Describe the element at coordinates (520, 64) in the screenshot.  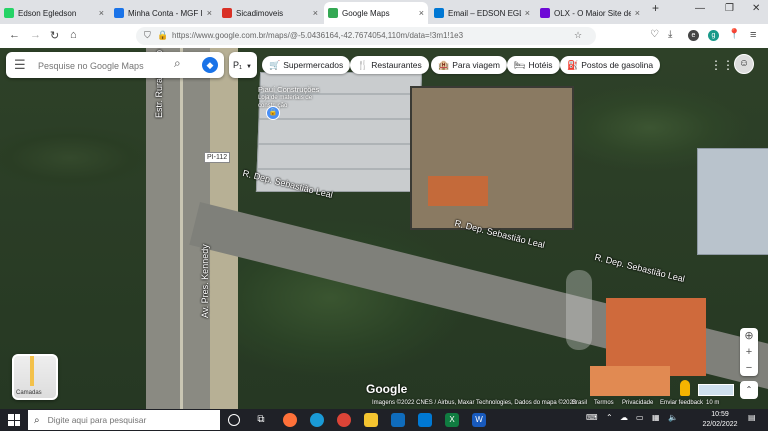
I see `bed-icon: 🛏` at that location.